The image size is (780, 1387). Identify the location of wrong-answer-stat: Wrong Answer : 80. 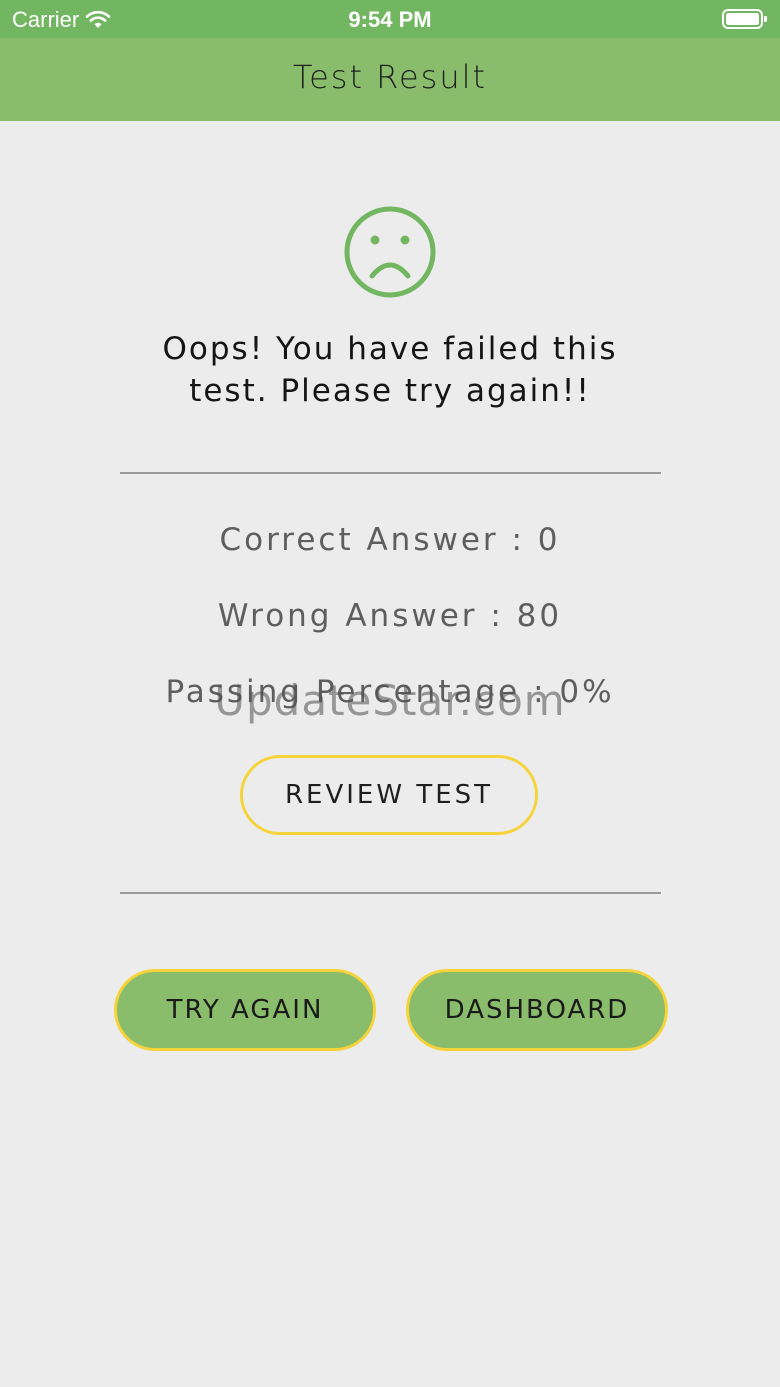
(390, 616).